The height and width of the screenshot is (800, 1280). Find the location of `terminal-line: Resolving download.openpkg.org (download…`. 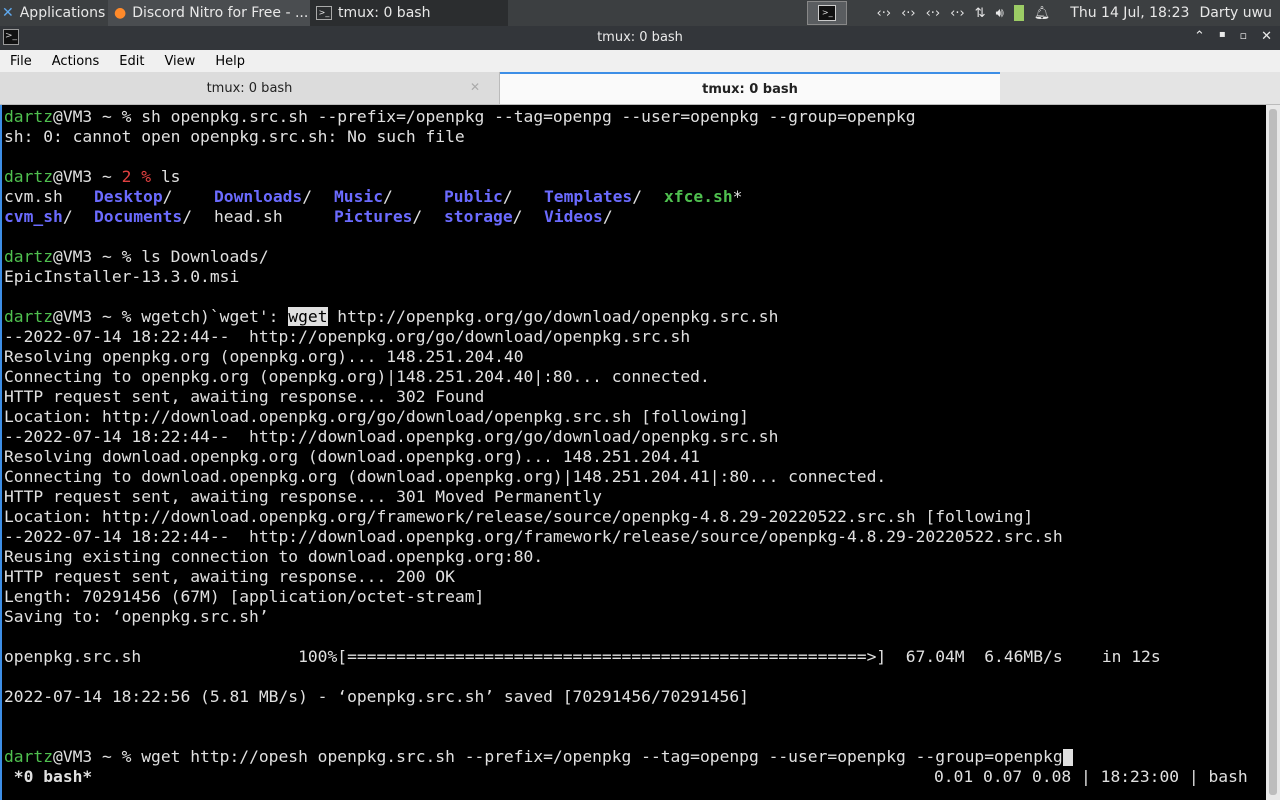

terminal-line: Resolving download.openpkg.org (download… is located at coordinates (352, 456).